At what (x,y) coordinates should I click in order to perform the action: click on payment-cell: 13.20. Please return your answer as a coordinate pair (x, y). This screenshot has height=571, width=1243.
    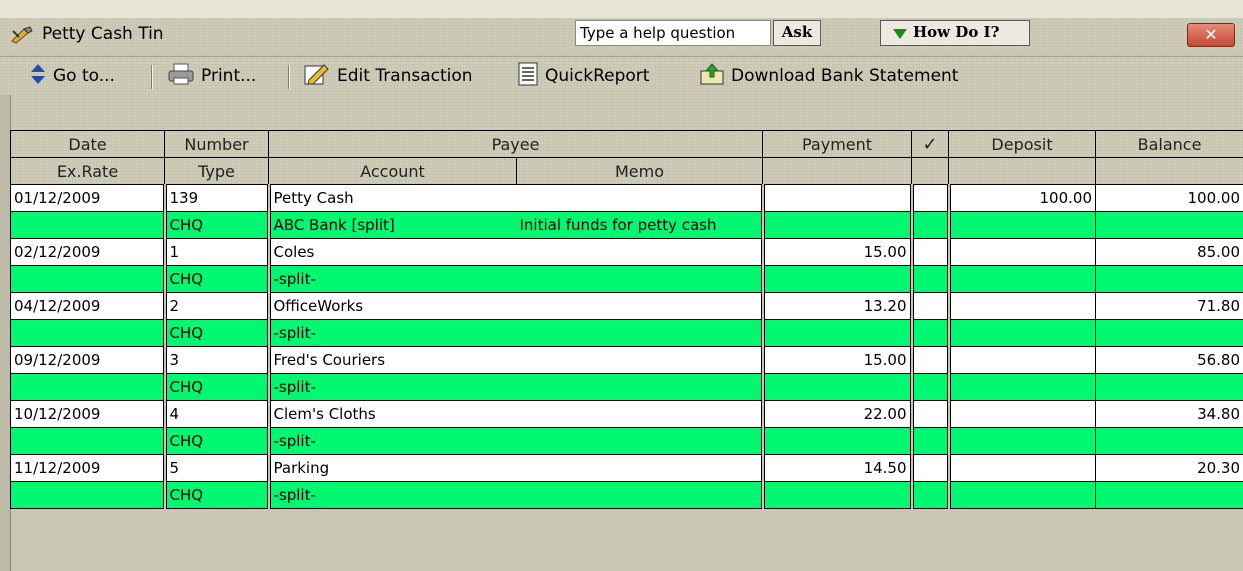
    Looking at the image, I should click on (838, 306).